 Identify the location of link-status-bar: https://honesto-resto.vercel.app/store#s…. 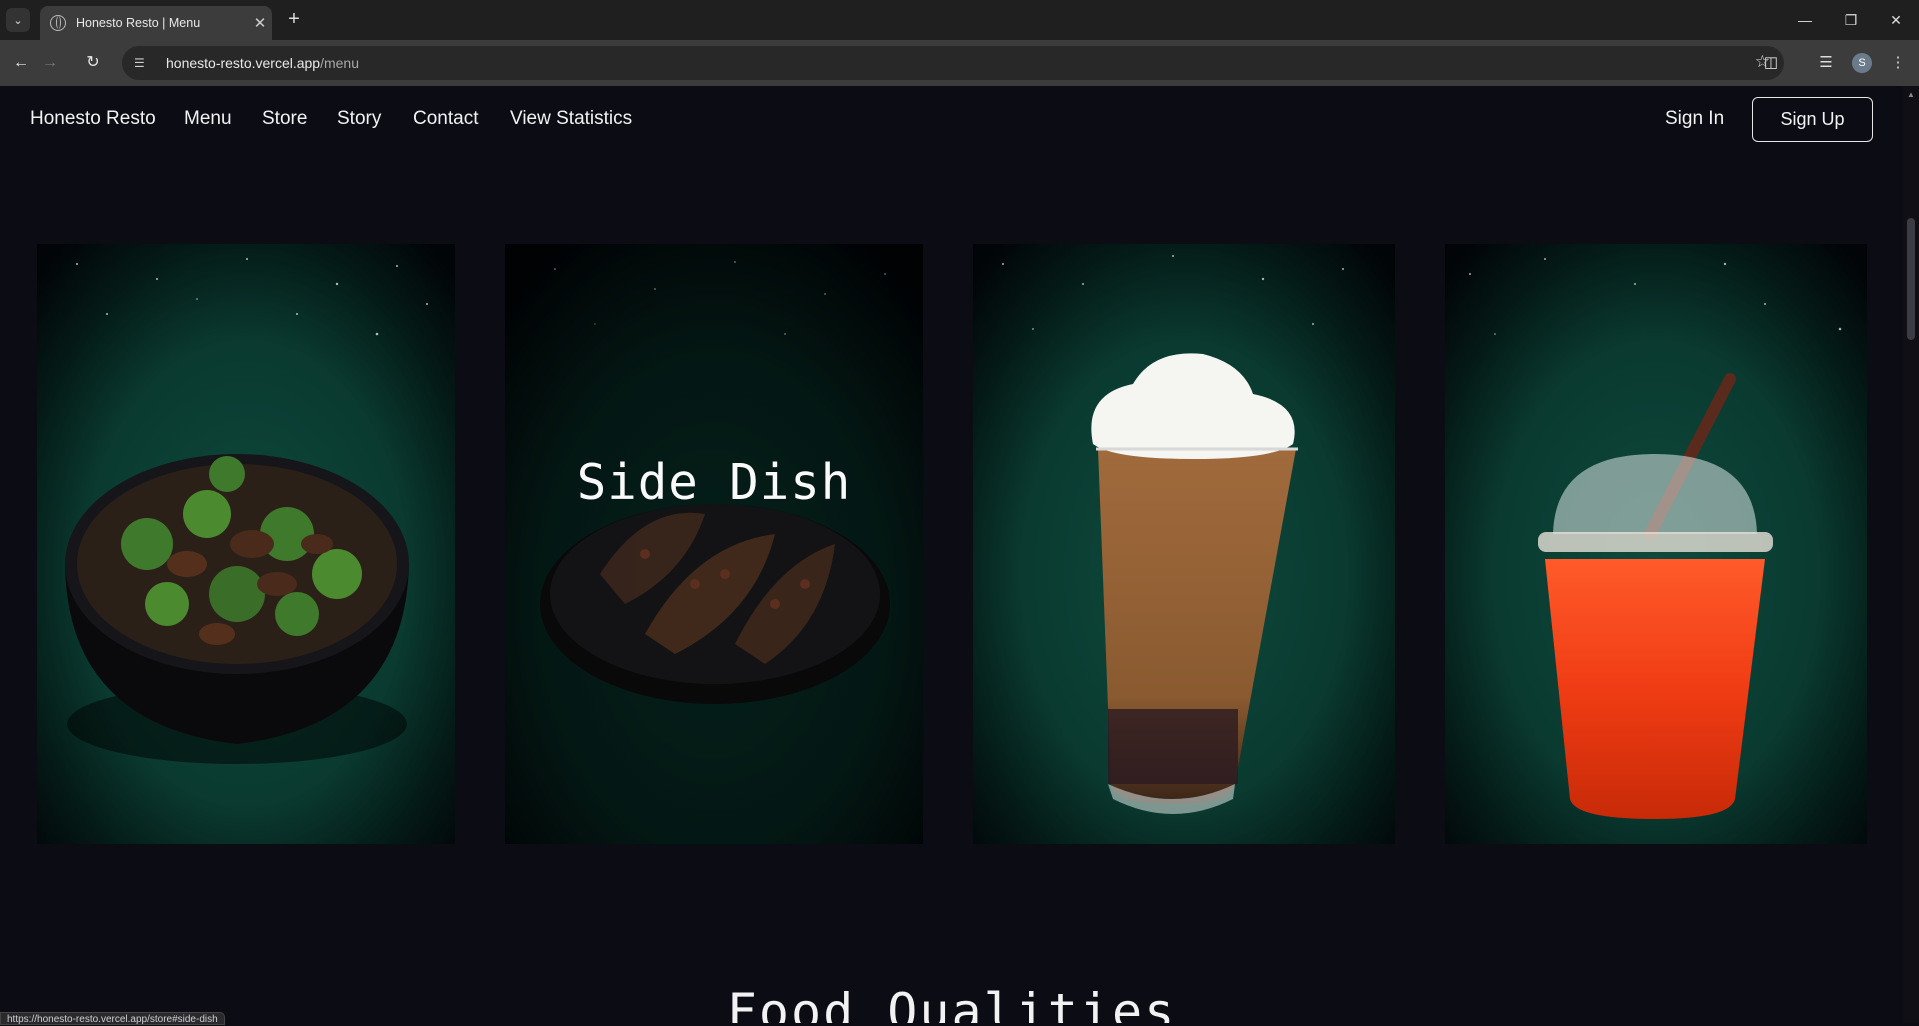
(112, 1018).